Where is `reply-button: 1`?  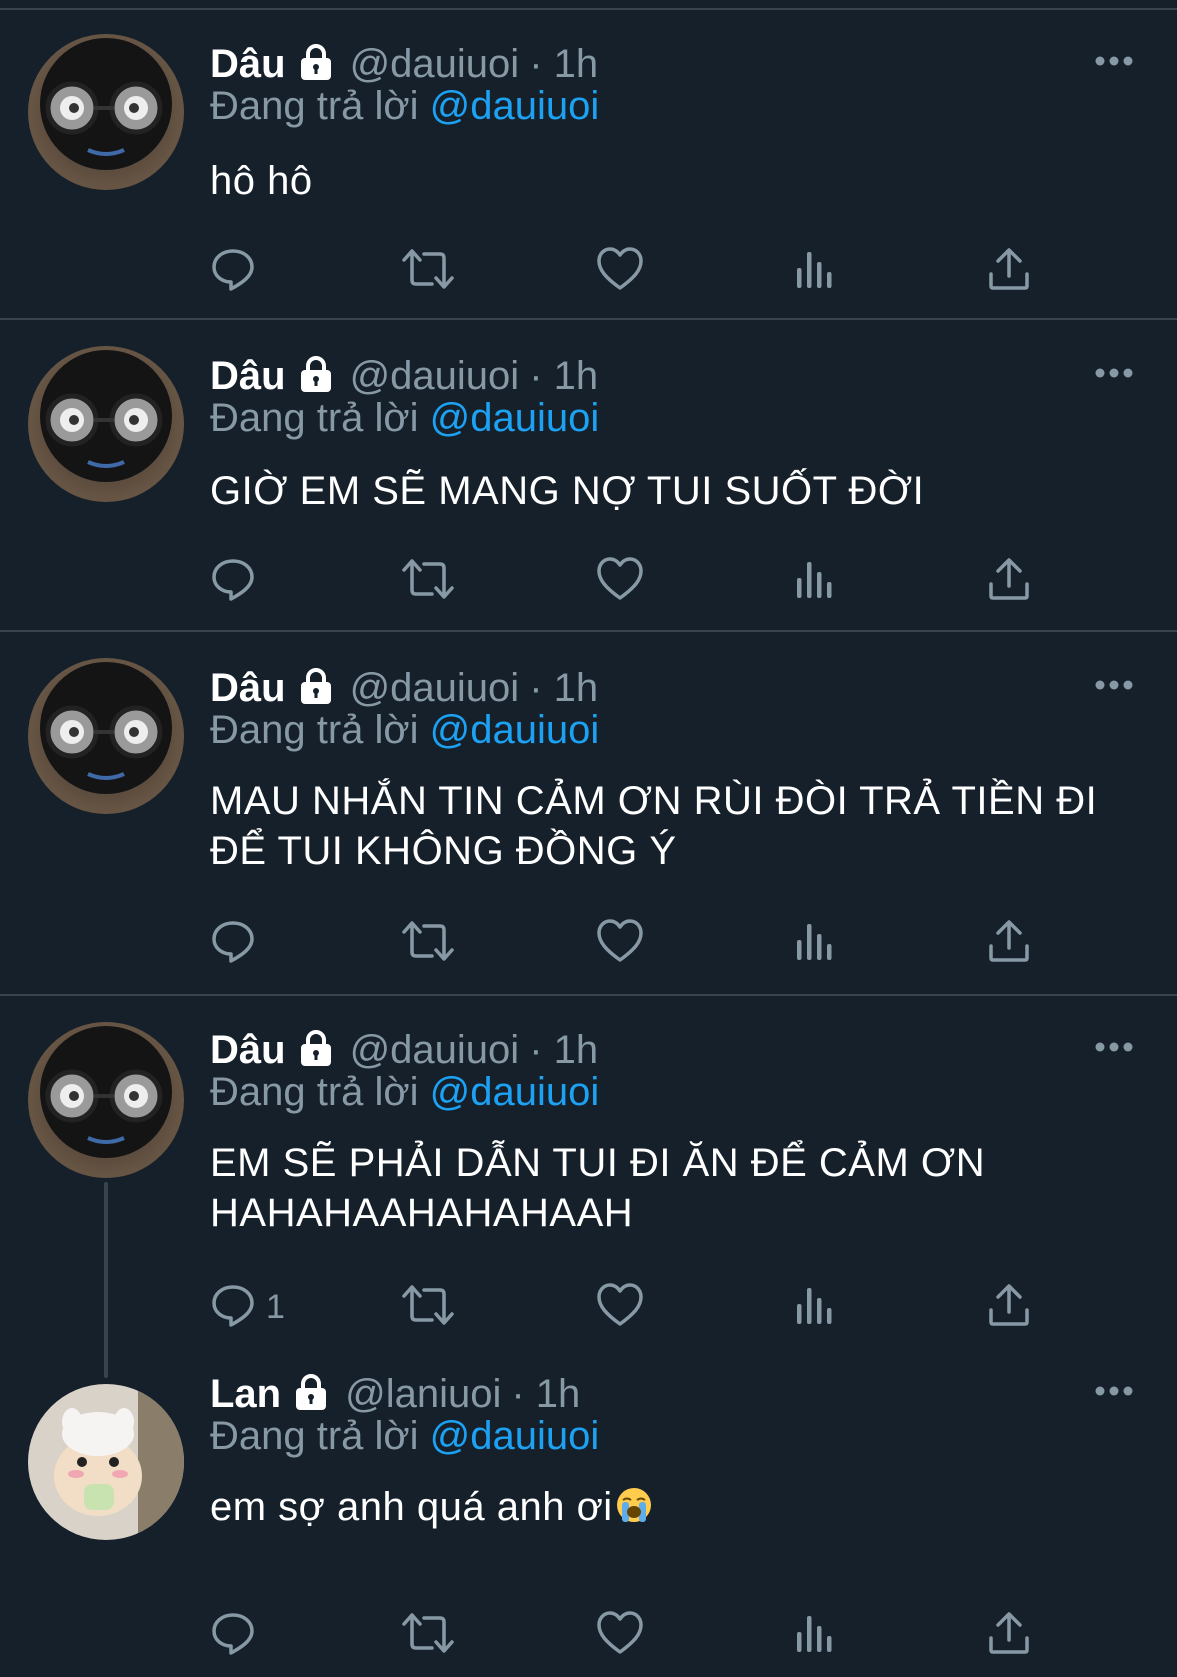
reply-button: 1 is located at coordinates (247, 1307).